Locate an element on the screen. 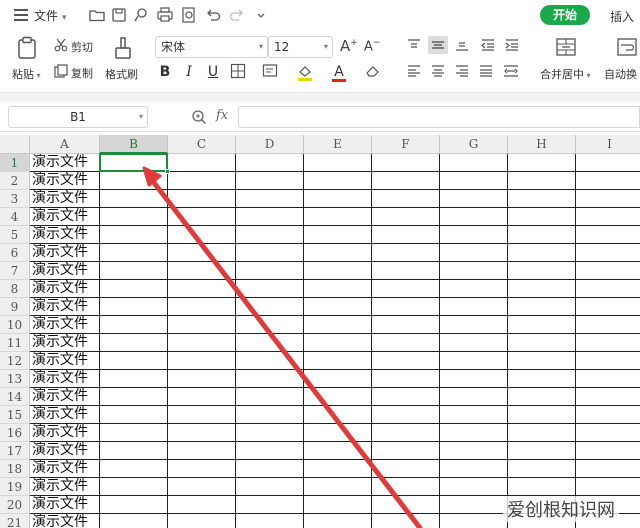  row-header-19: 19 is located at coordinates (15, 487).